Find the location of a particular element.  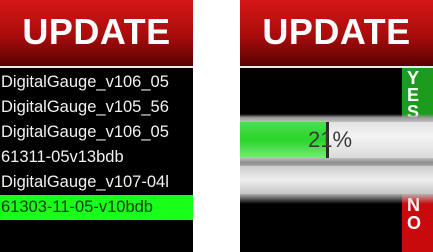

progress-bar: 21% is located at coordinates (336, 140).